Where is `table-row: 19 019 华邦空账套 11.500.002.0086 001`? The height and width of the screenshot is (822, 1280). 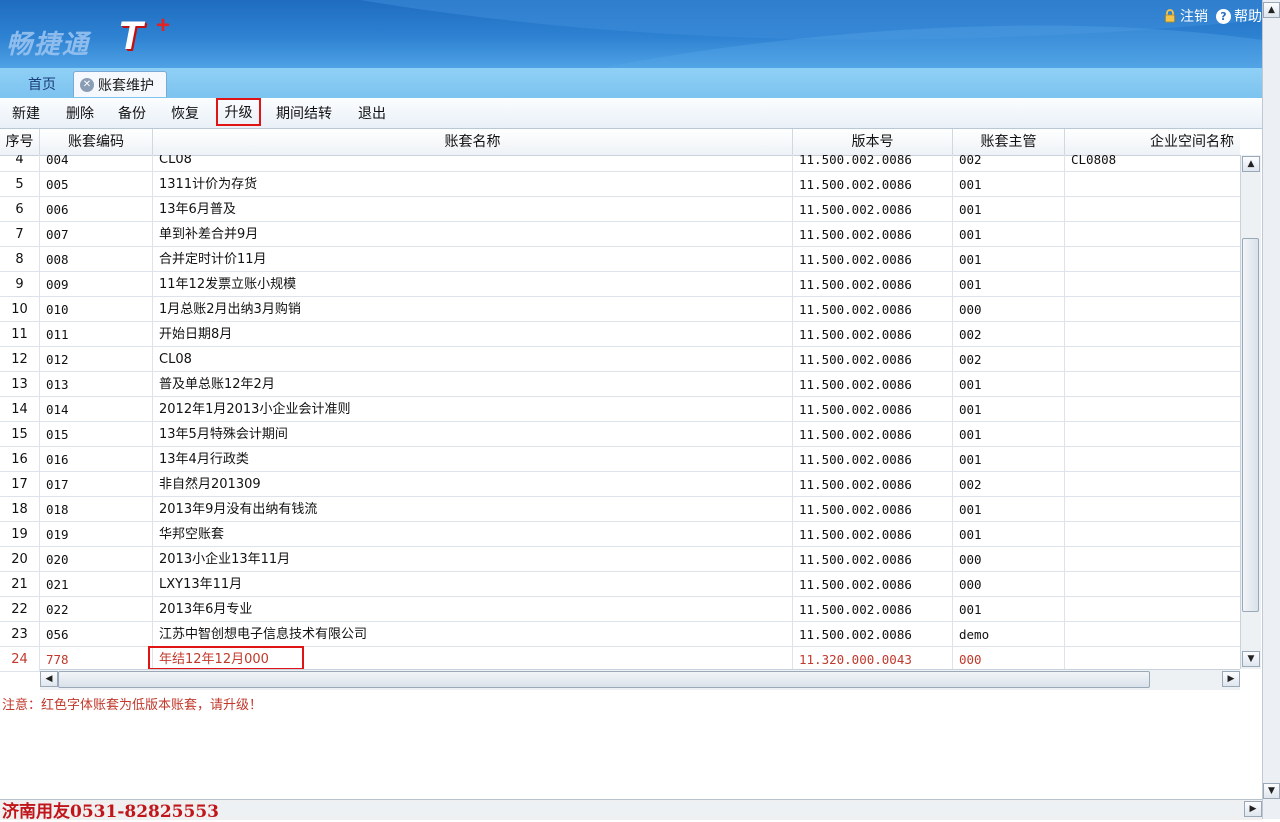
table-row: 19 019 华邦空账套 11.500.002.0086 001 is located at coordinates (620, 534).